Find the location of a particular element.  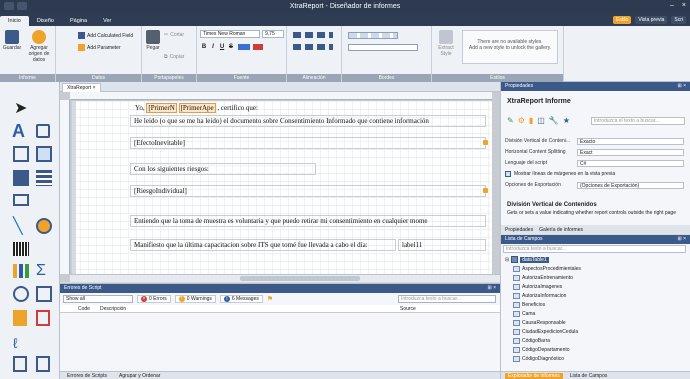

expand-icon: ◫ is located at coordinates (541, 120).